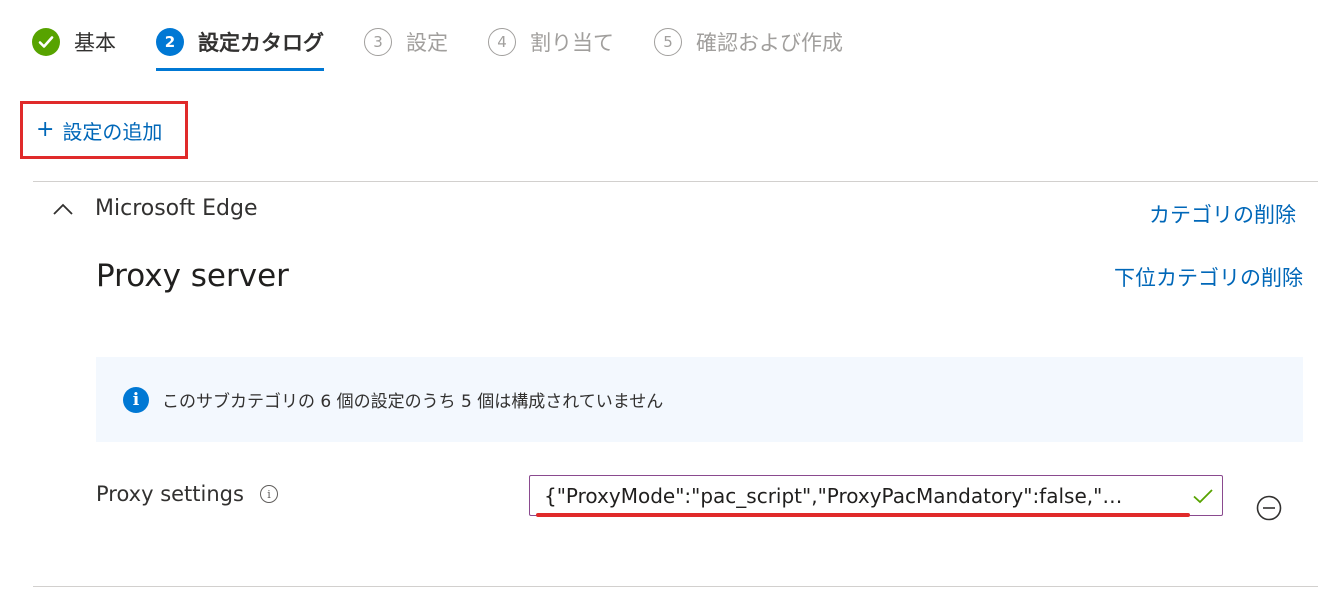 The width and height of the screenshot is (1342, 610). Describe the element at coordinates (668, 42) in the screenshot. I see `step-number: 5` at that location.